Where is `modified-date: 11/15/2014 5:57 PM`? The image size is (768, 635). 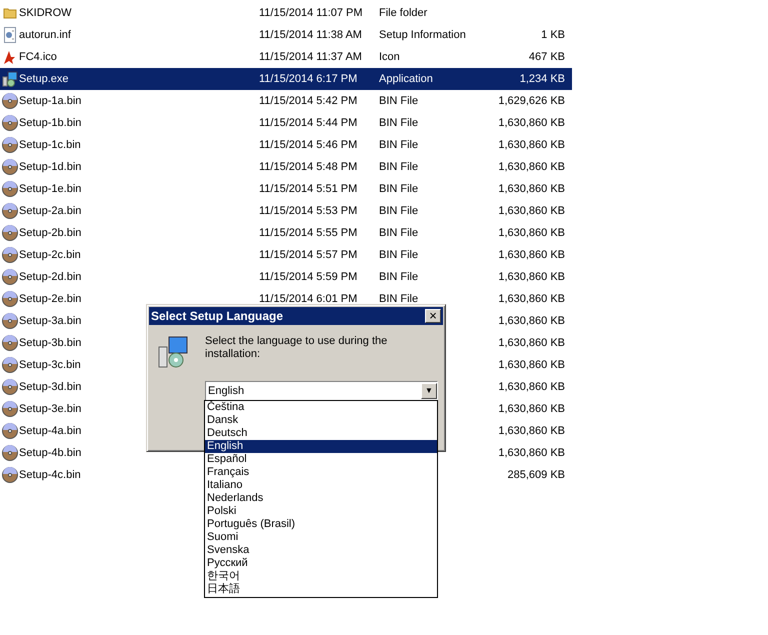
modified-date: 11/15/2014 5:57 PM is located at coordinates (308, 254).